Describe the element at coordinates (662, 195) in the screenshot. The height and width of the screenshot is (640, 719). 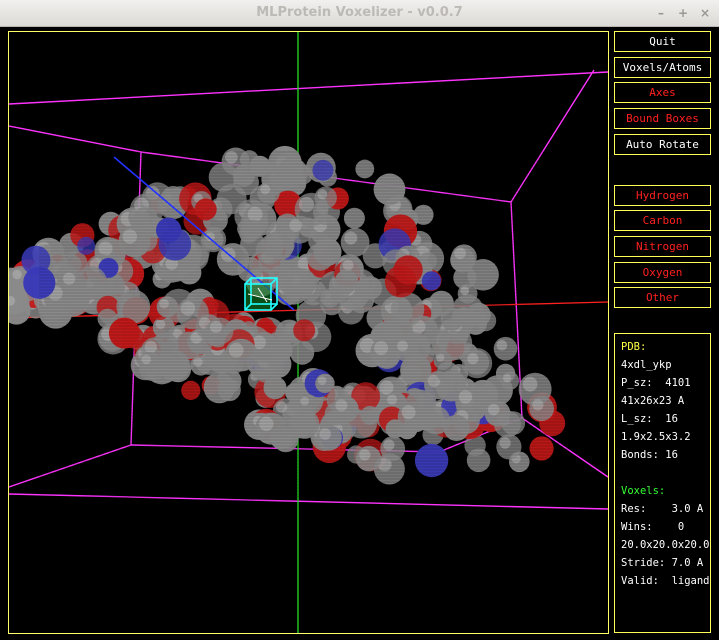
I see `hydrogen-button: Hydrogen` at that location.